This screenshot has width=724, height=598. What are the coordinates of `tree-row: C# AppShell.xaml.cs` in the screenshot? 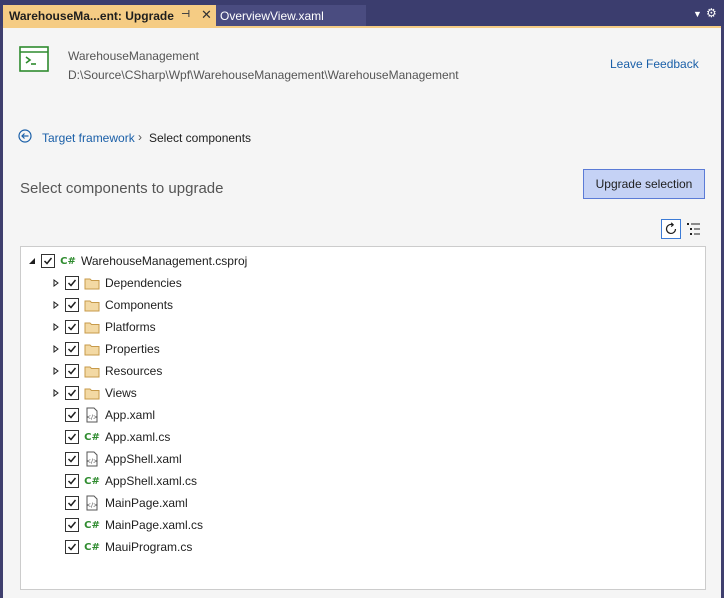 It's located at (131, 481).